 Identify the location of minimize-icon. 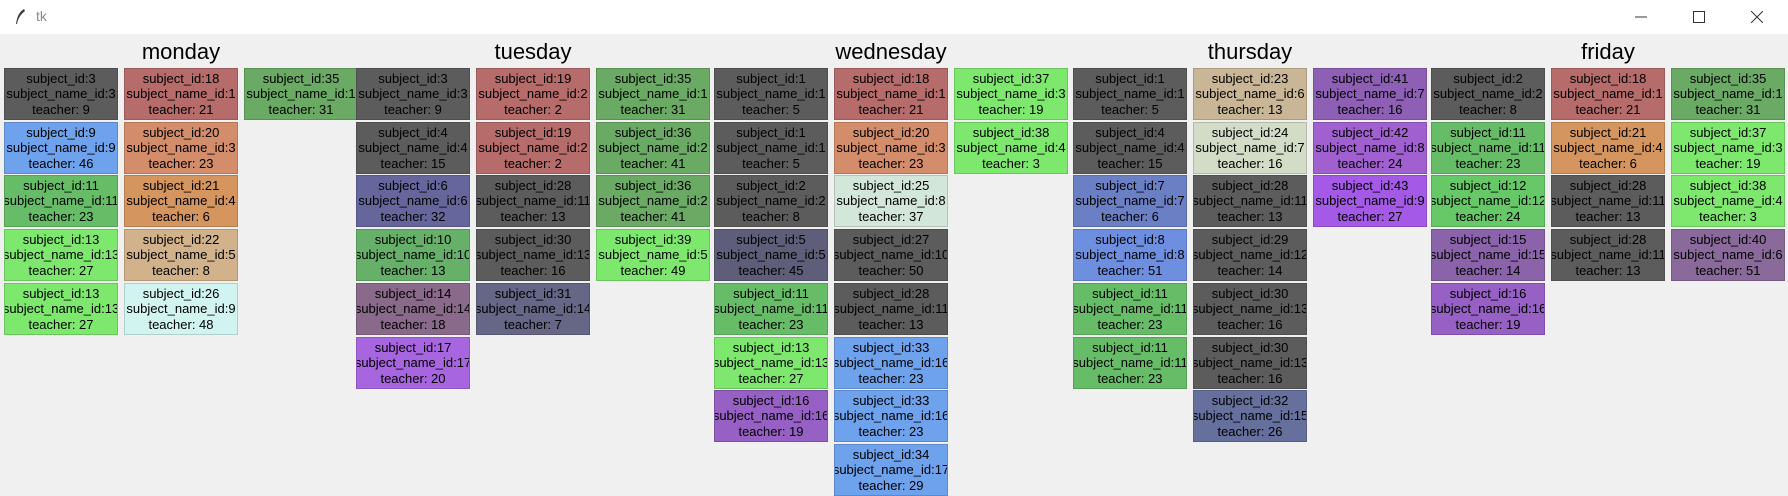
(1641, 17).